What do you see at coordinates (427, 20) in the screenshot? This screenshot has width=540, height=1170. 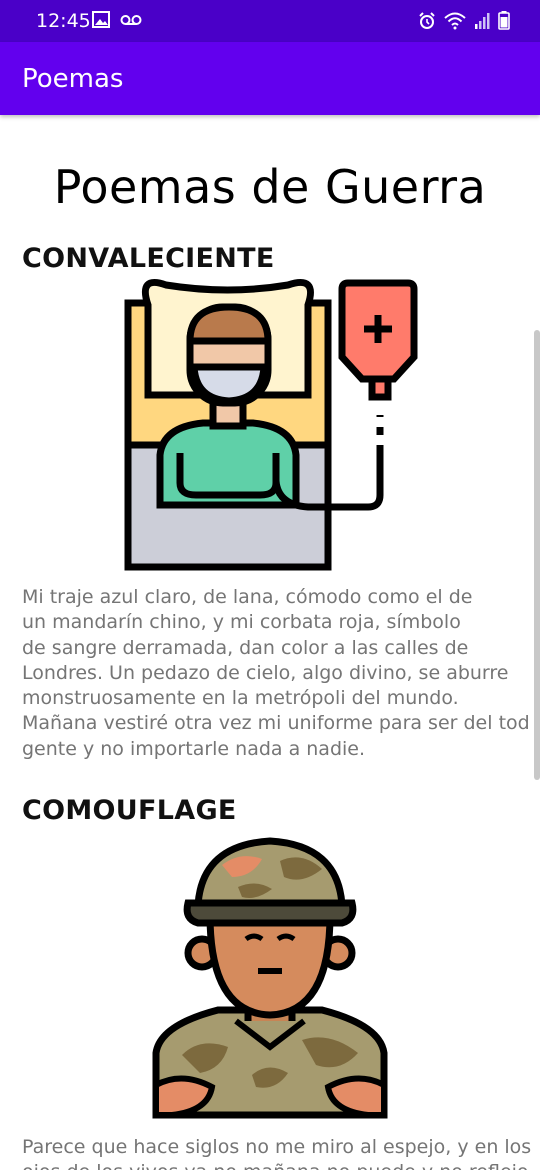 I see `alarm-icon` at bounding box center [427, 20].